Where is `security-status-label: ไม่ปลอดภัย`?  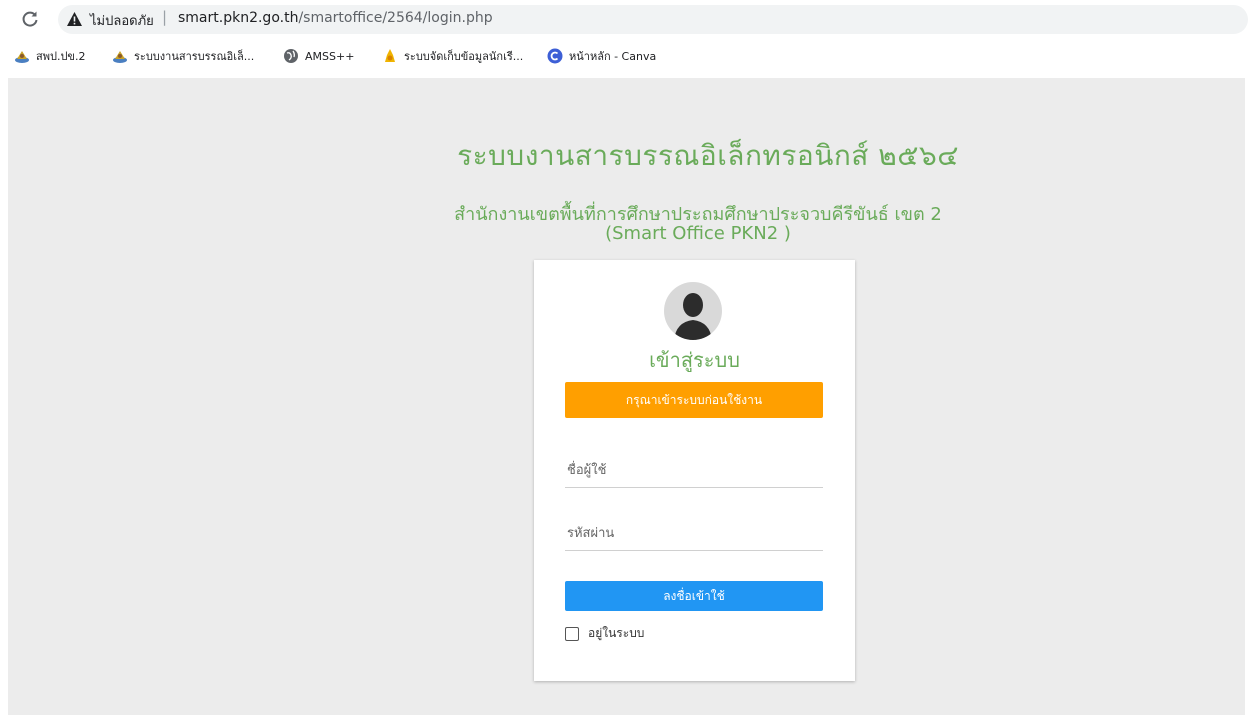 security-status-label: ไม่ปลอดภัย is located at coordinates (122, 20).